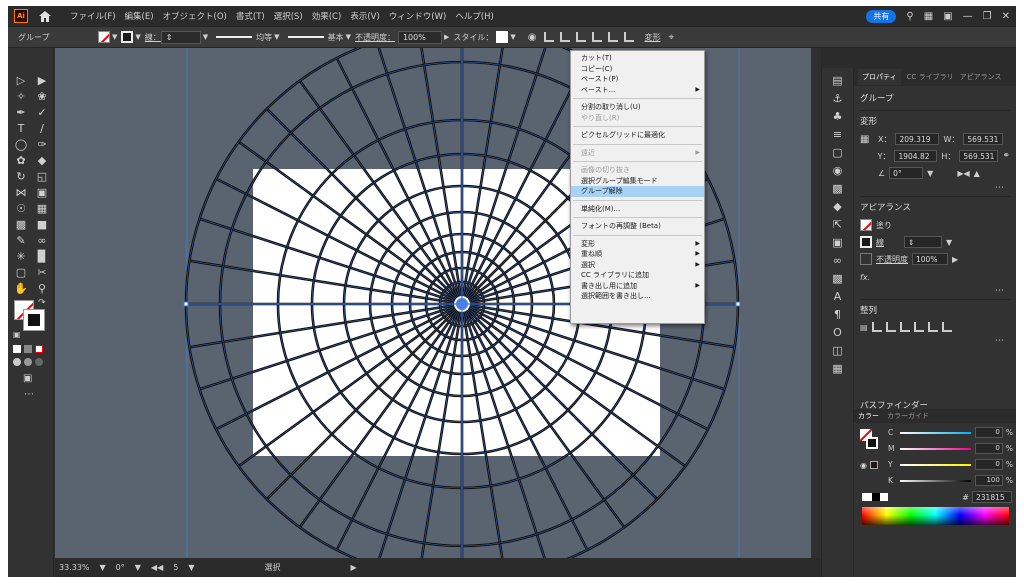  I want to click on direct-selection-tool-icon: ▶, so click(42, 80).